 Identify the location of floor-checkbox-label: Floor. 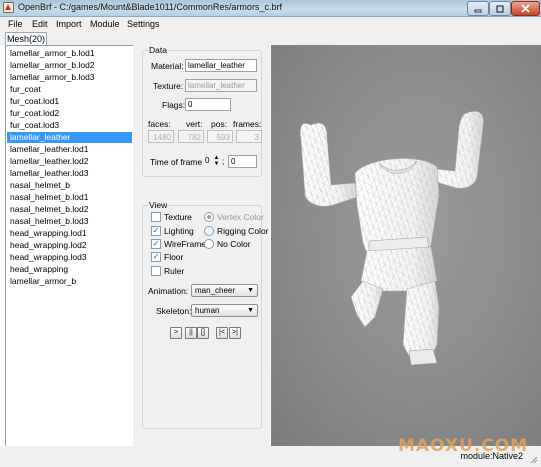
(174, 257).